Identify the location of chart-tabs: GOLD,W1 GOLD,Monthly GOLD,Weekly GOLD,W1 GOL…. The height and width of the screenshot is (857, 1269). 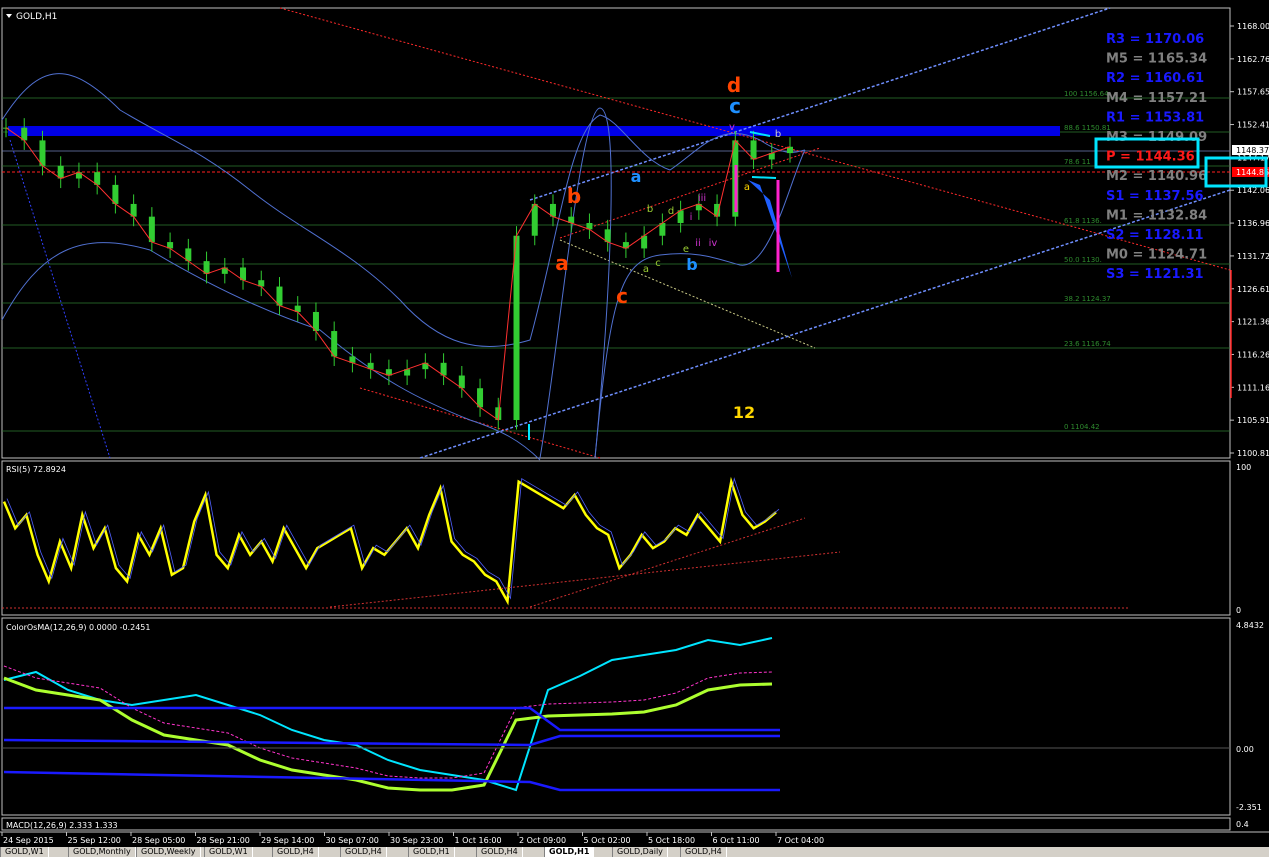
(634, 852).